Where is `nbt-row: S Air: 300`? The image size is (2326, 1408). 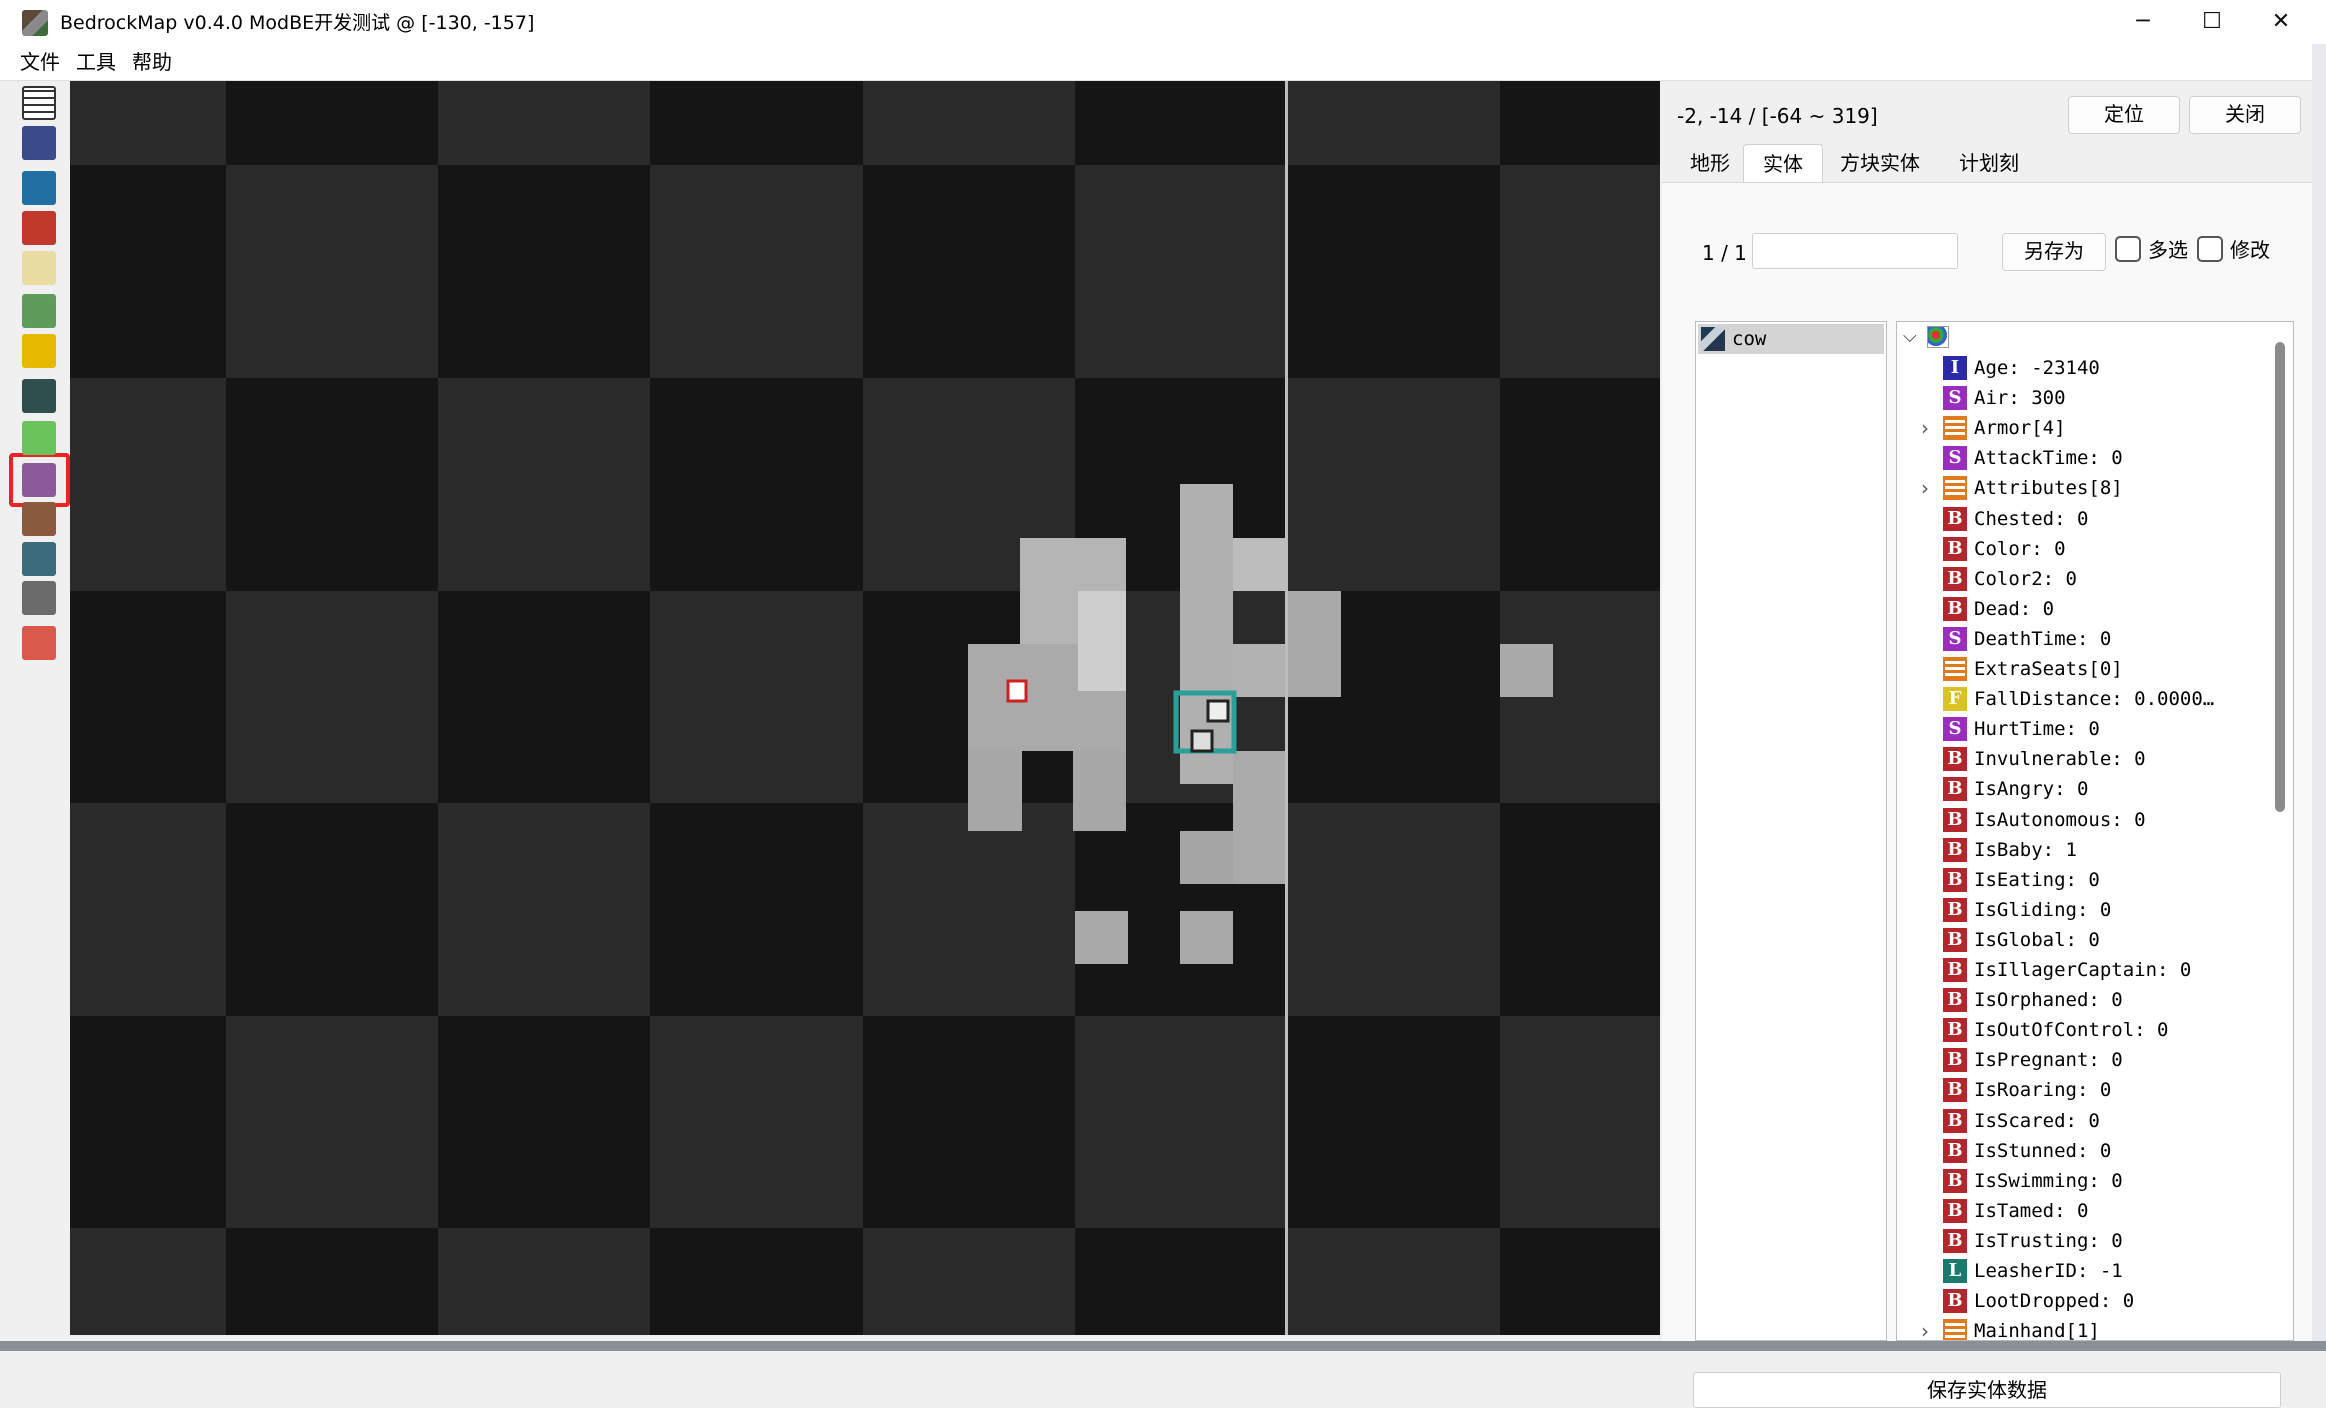
nbt-row: S Air: 300 is located at coordinates (2077, 398).